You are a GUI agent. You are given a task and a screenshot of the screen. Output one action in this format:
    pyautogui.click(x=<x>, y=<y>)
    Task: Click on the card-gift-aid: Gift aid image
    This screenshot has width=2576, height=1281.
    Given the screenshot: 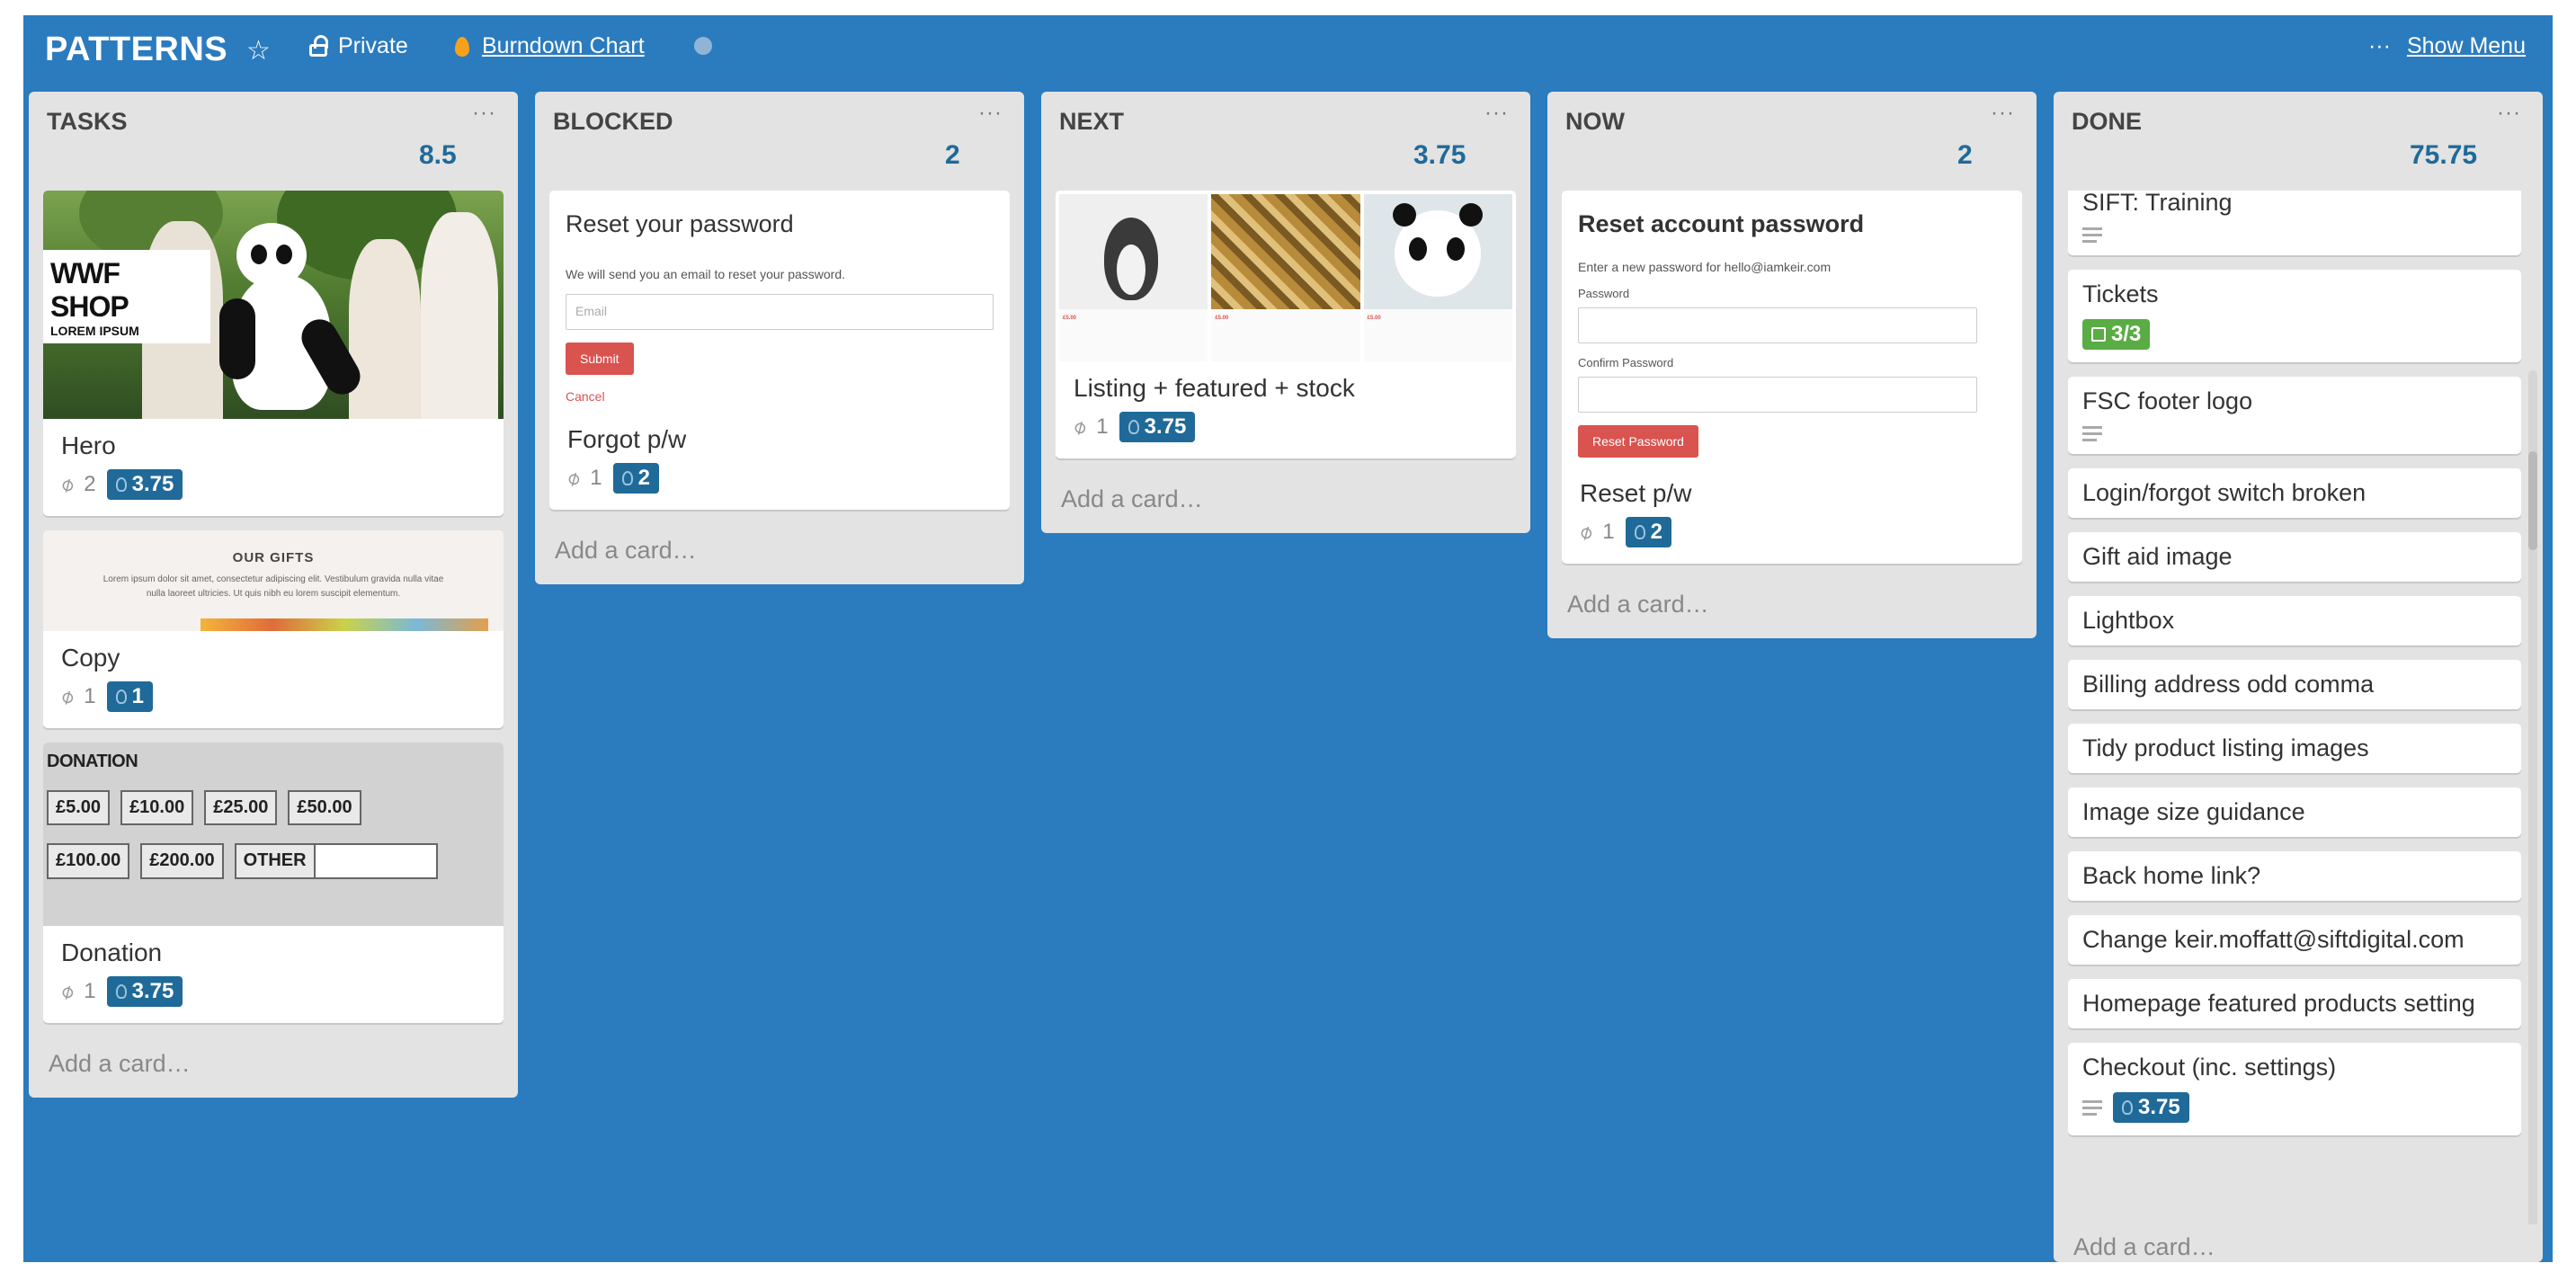 What is the action you would take?
    pyautogui.click(x=2295, y=557)
    